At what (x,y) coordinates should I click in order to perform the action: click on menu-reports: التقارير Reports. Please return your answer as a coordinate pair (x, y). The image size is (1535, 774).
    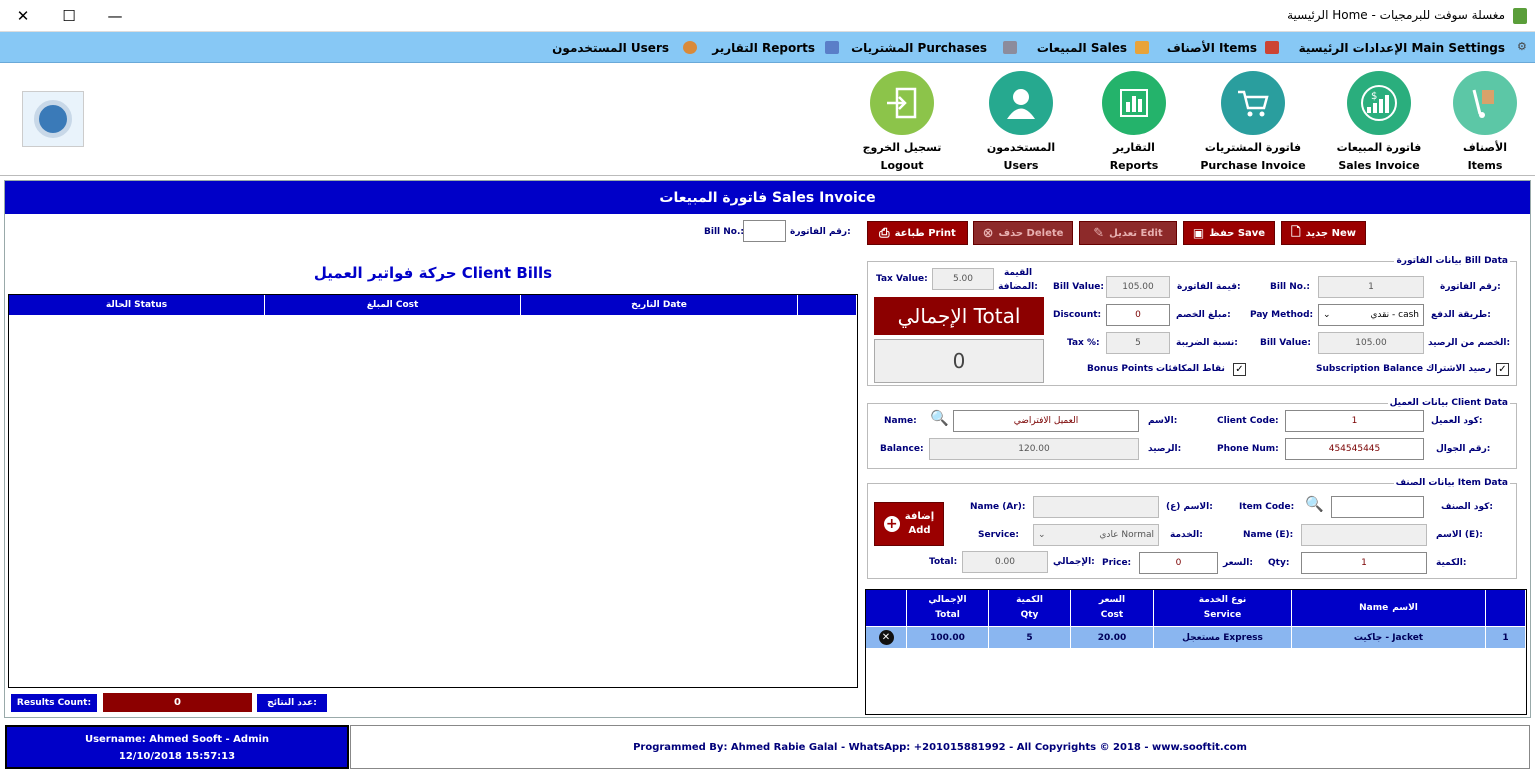
    Looking at the image, I should click on (763, 47).